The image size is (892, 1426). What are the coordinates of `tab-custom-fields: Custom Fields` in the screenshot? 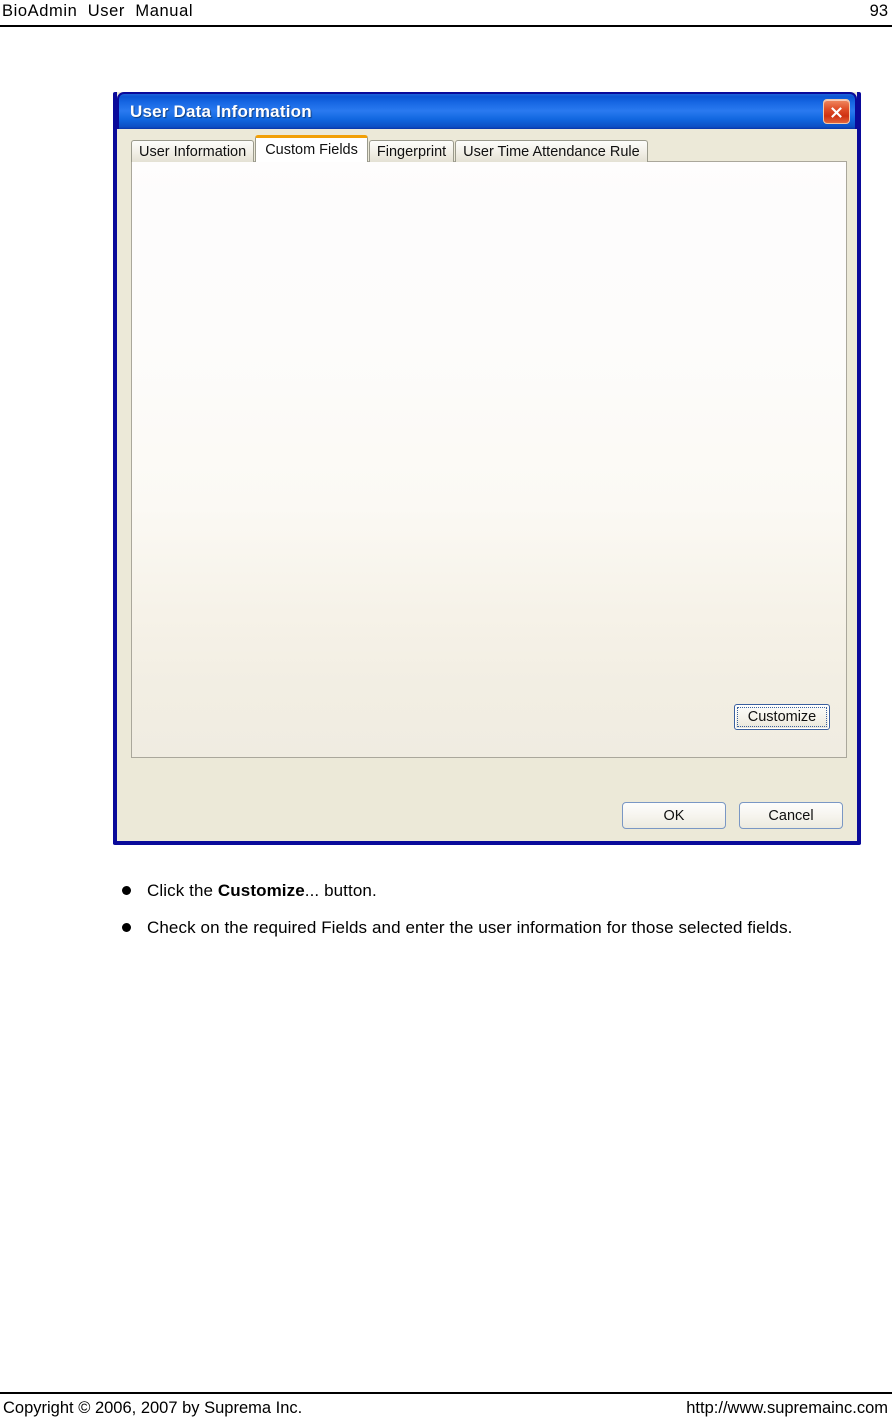 It's located at (311, 148).